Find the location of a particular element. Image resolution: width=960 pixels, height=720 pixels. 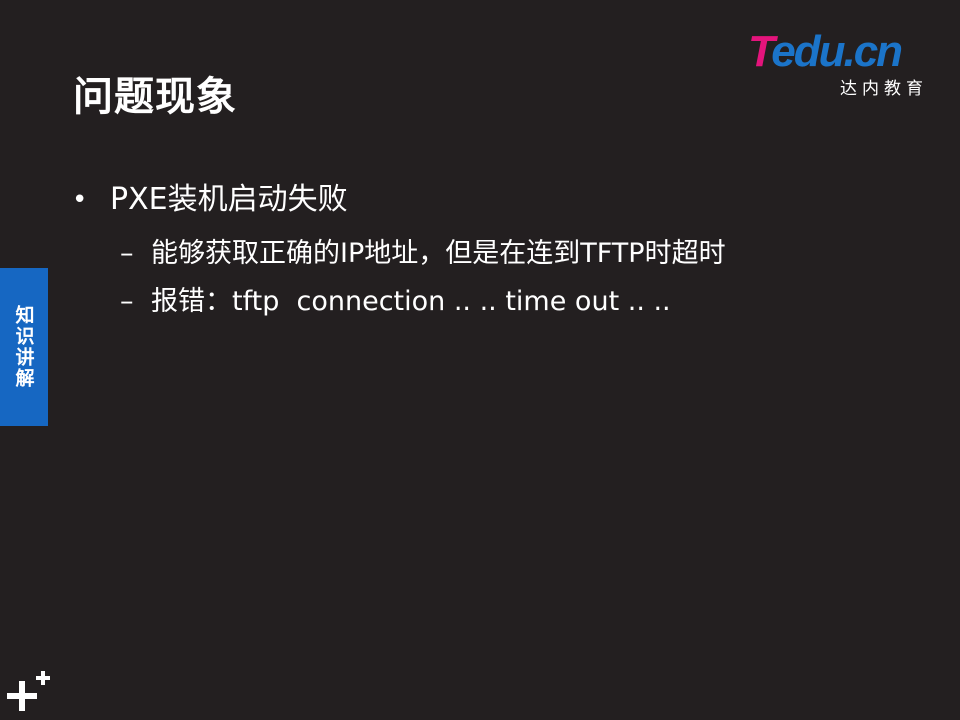

side-tab-label: 知识讲解 is located at coordinates (23, 347).